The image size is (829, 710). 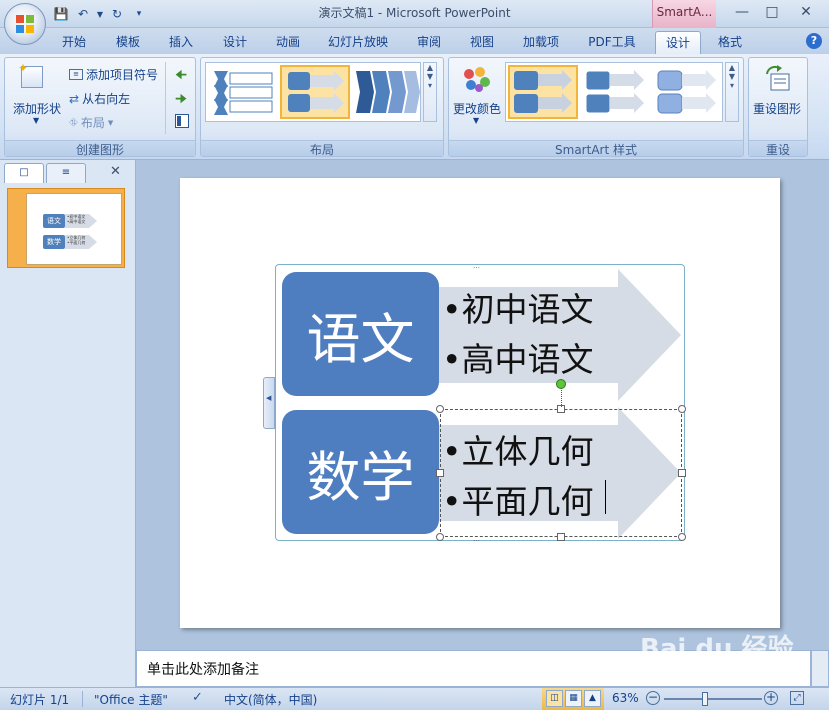 What do you see at coordinates (561, 397) in the screenshot?
I see `rotation-line` at bounding box center [561, 397].